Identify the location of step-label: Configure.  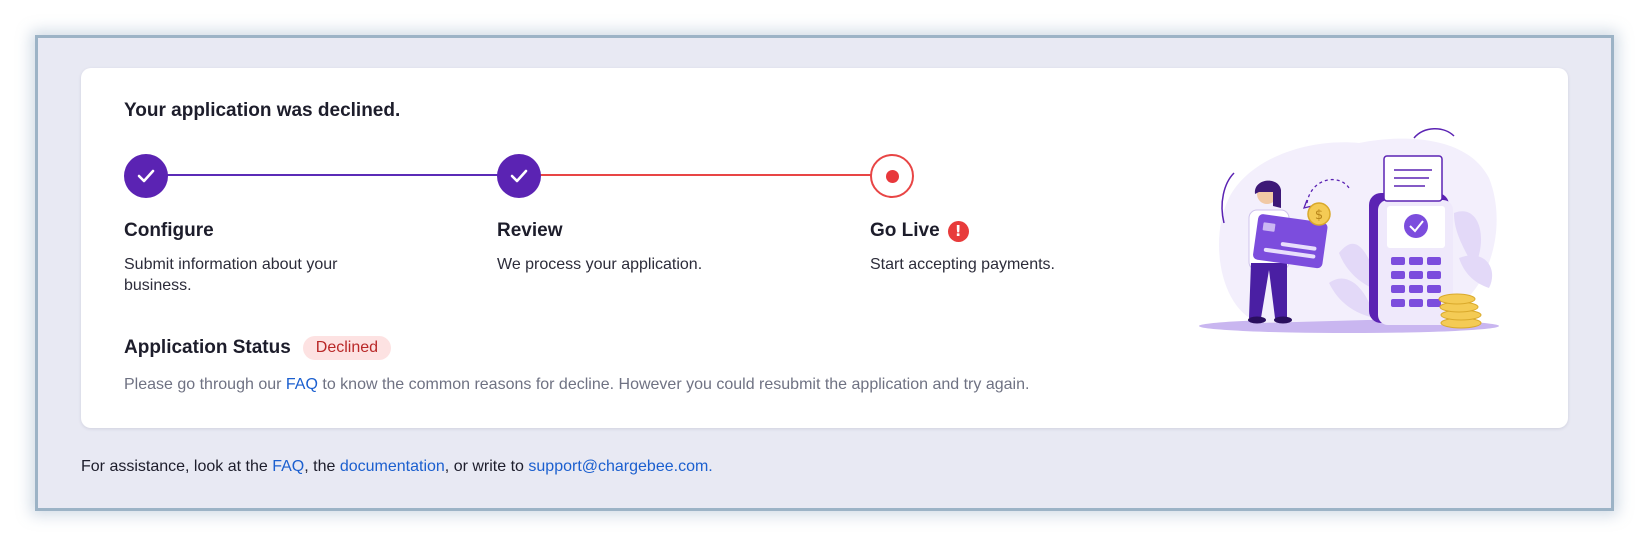
(169, 230).